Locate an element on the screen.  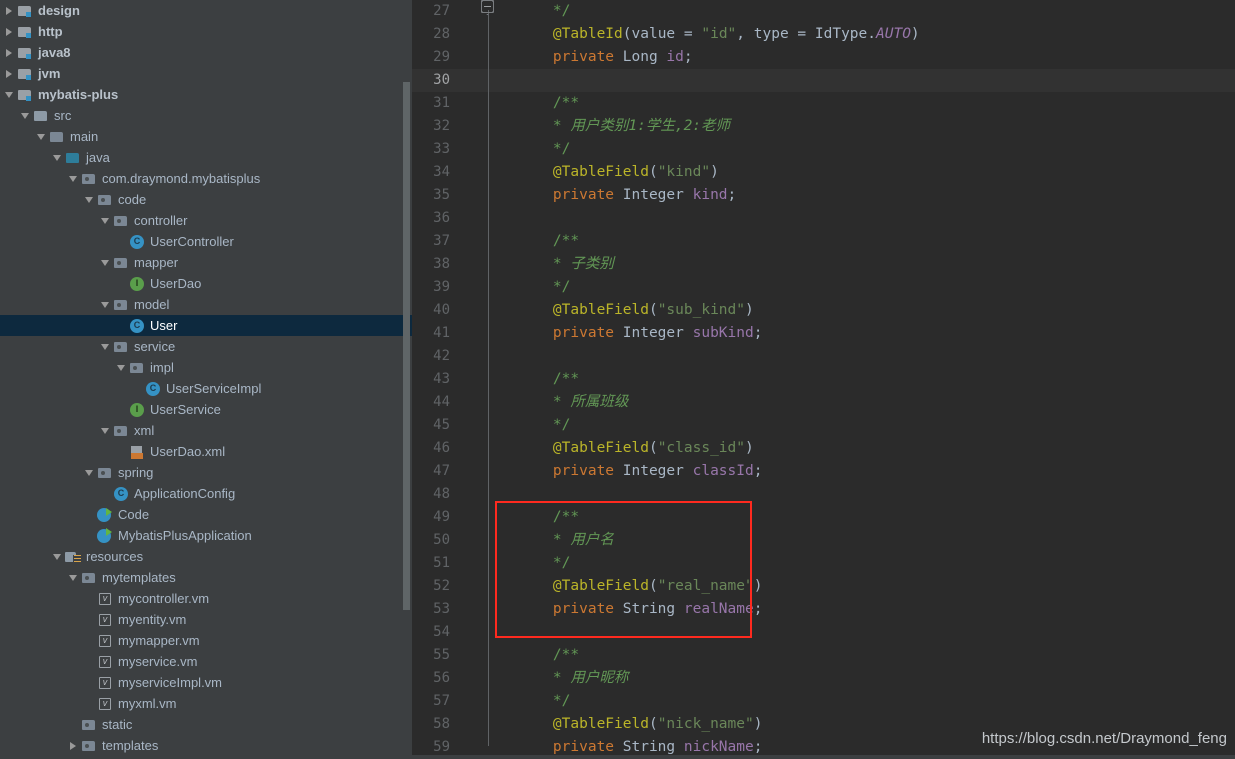
tree-item-resources: resources is located at coordinates (206, 556).